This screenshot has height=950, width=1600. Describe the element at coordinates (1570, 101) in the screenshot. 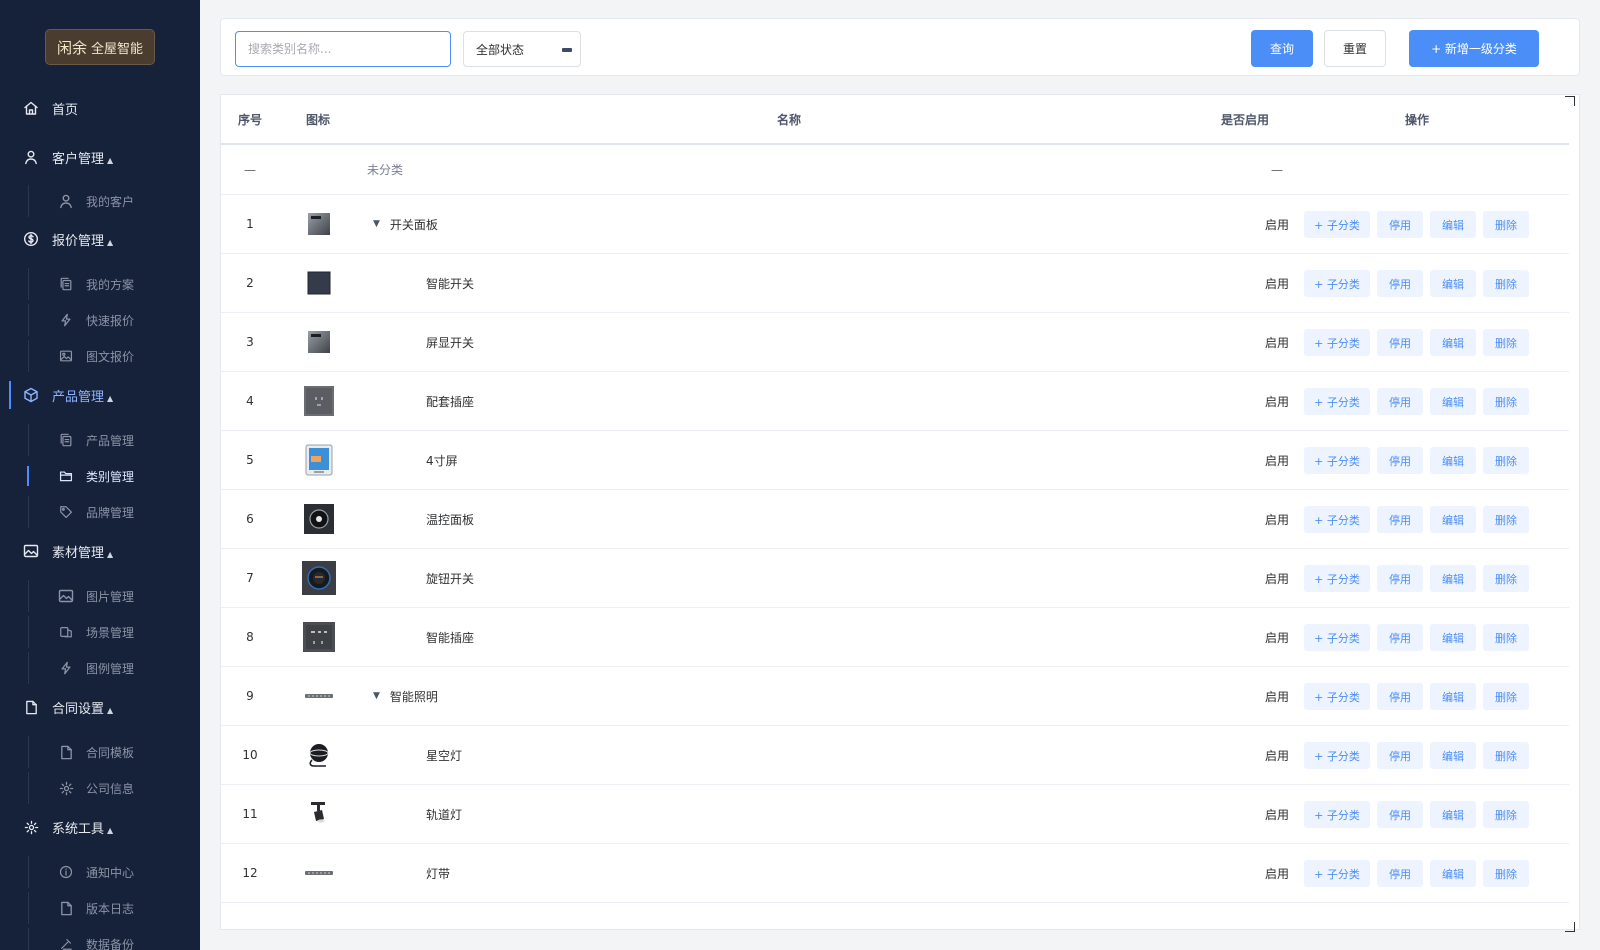

I see `scroll-top-icon` at that location.